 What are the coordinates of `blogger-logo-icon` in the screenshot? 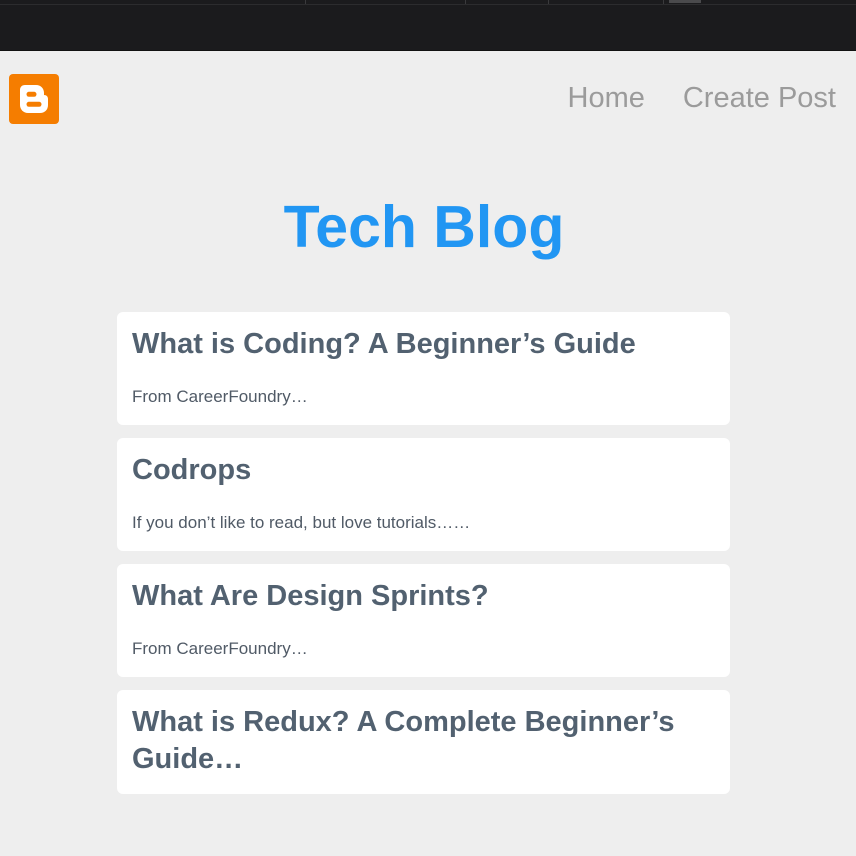 It's located at (34, 99).